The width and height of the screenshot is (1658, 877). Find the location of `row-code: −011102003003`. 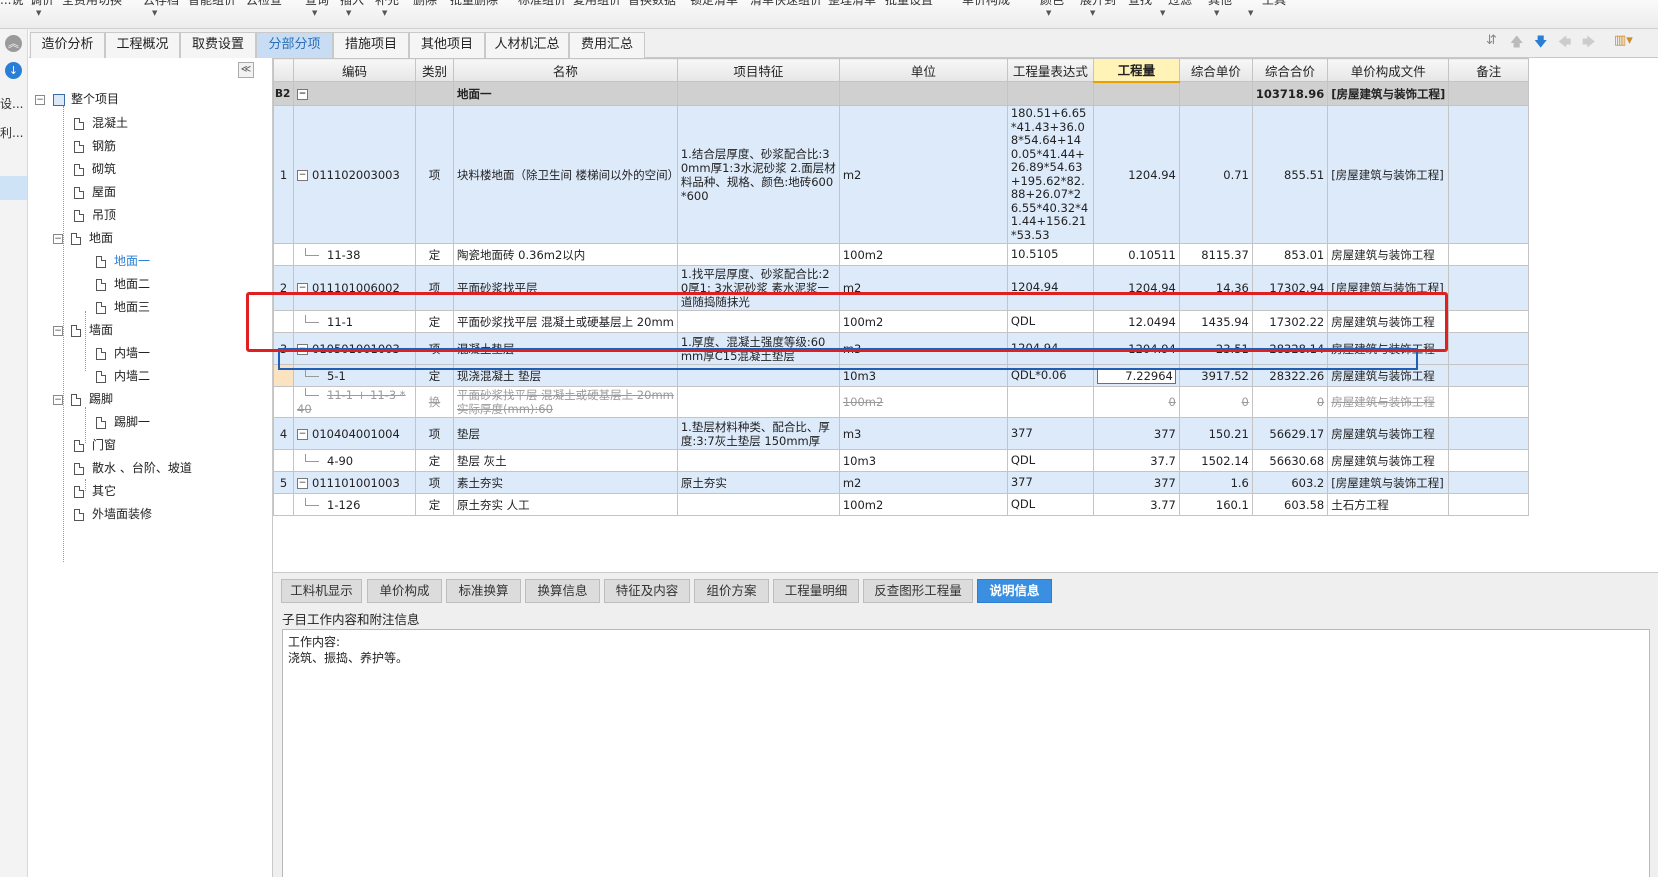

row-code: −011102003003 is located at coordinates (354, 174).